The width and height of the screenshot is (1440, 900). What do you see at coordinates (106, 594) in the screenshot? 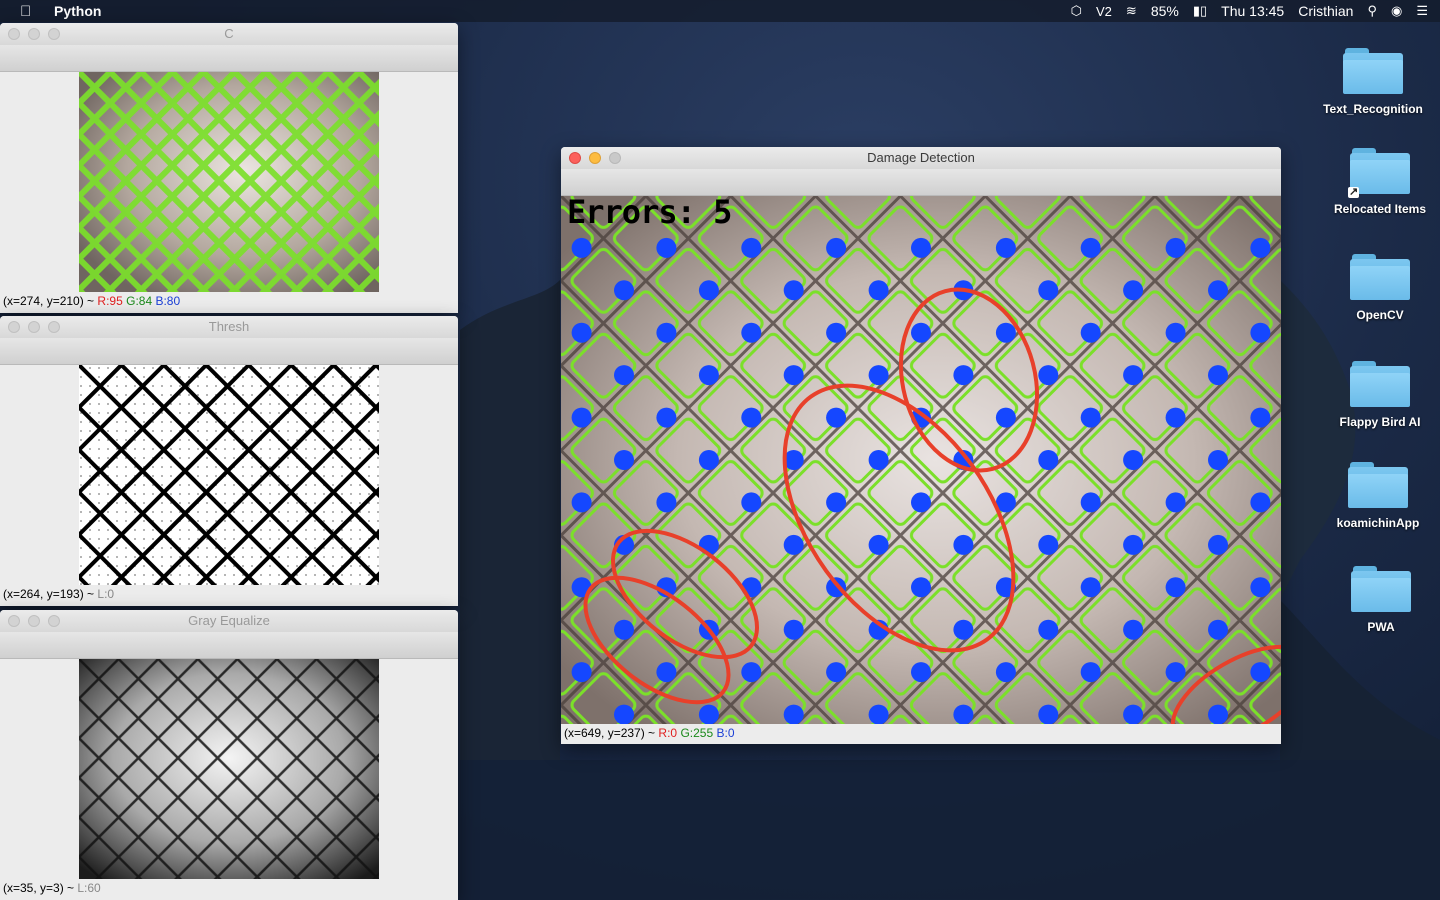
I see `status-l: L:0` at bounding box center [106, 594].